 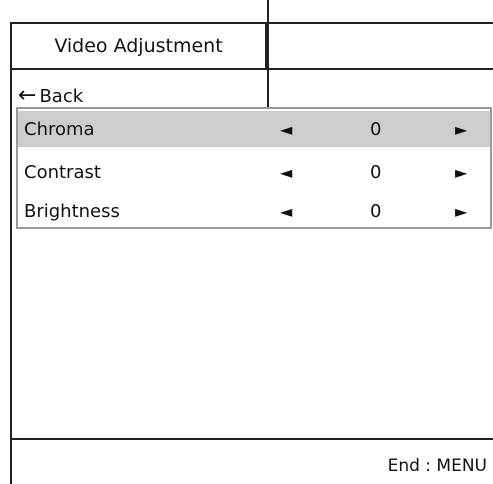 What do you see at coordinates (266, 45) in the screenshot?
I see `tab-divider` at bounding box center [266, 45].